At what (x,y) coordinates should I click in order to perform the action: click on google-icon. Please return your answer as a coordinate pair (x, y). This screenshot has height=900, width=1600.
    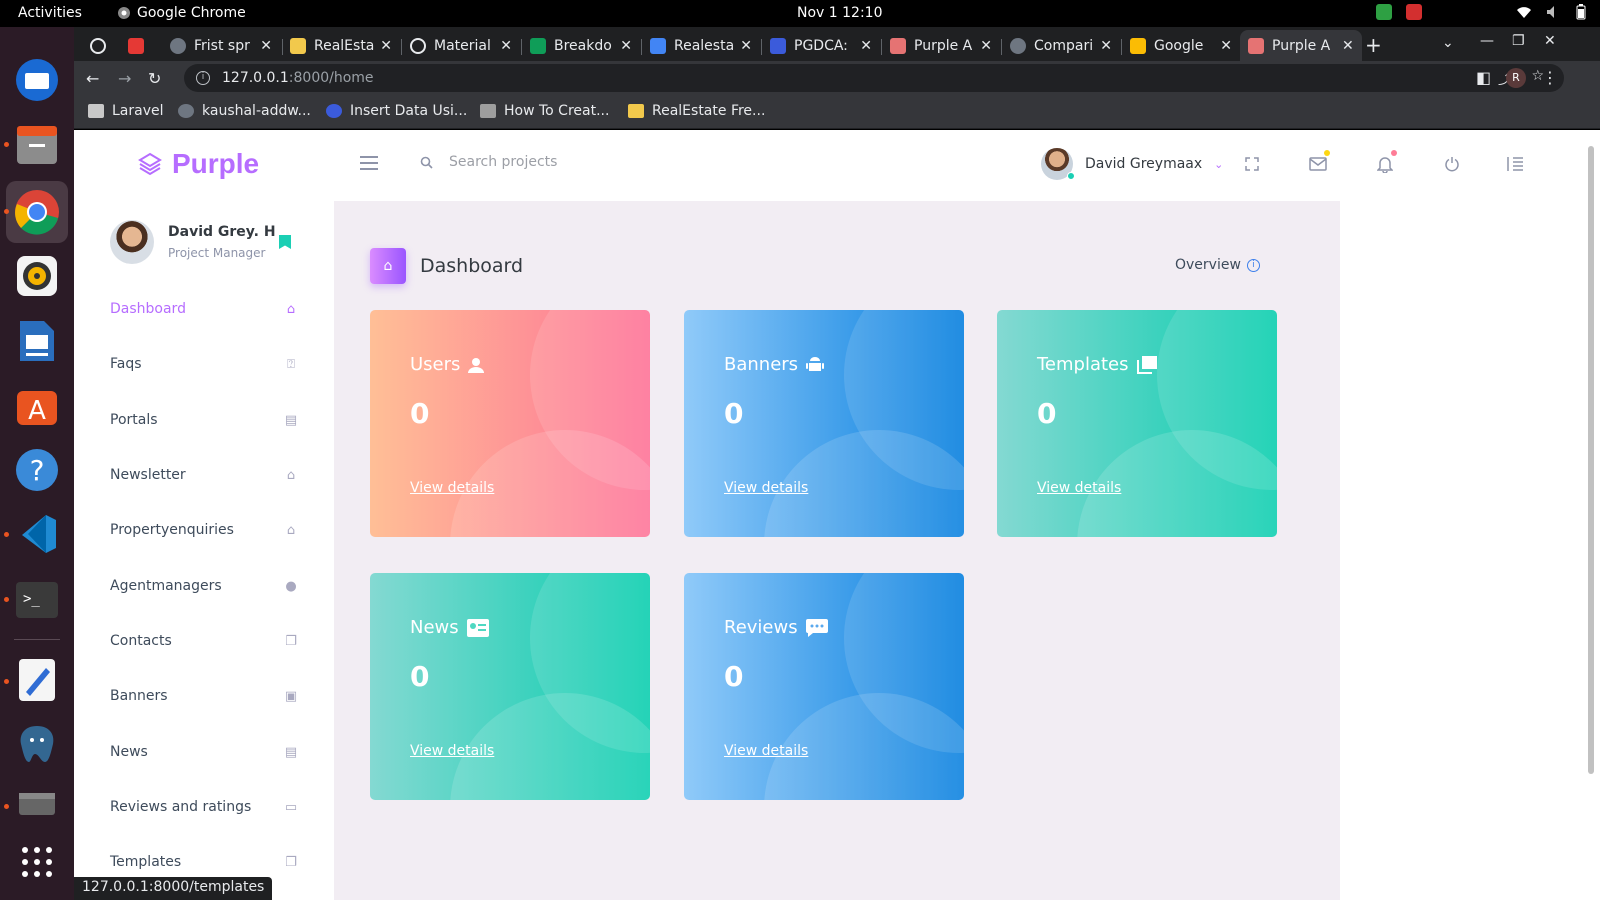
    Looking at the image, I should click on (1138, 45).